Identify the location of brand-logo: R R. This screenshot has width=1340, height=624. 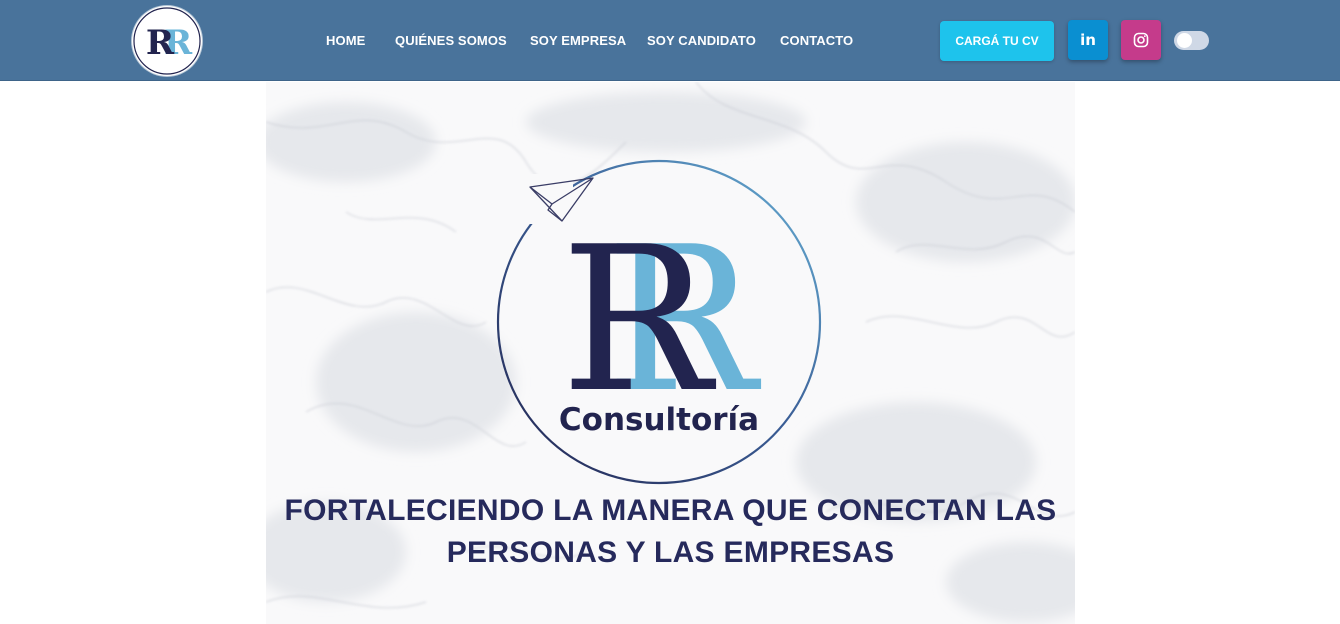
(167, 41).